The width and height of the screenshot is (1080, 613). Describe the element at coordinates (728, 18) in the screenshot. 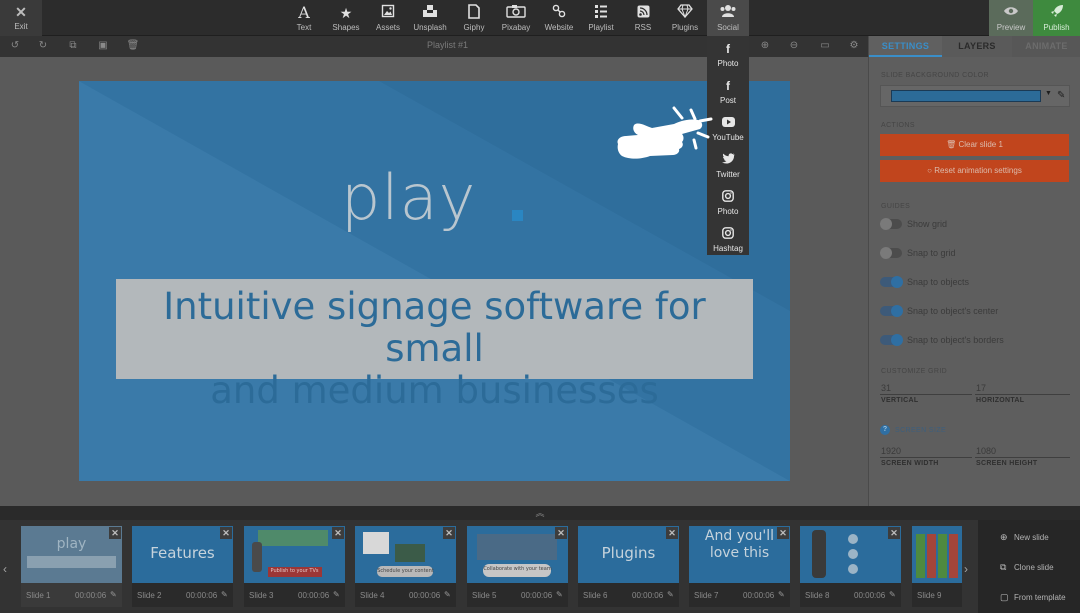

I see `social-tool-button: Social` at that location.